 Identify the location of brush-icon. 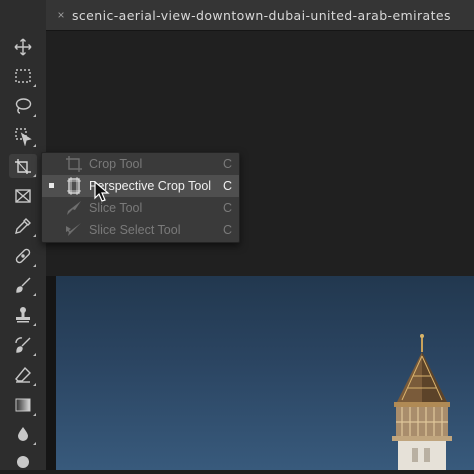
(23, 285).